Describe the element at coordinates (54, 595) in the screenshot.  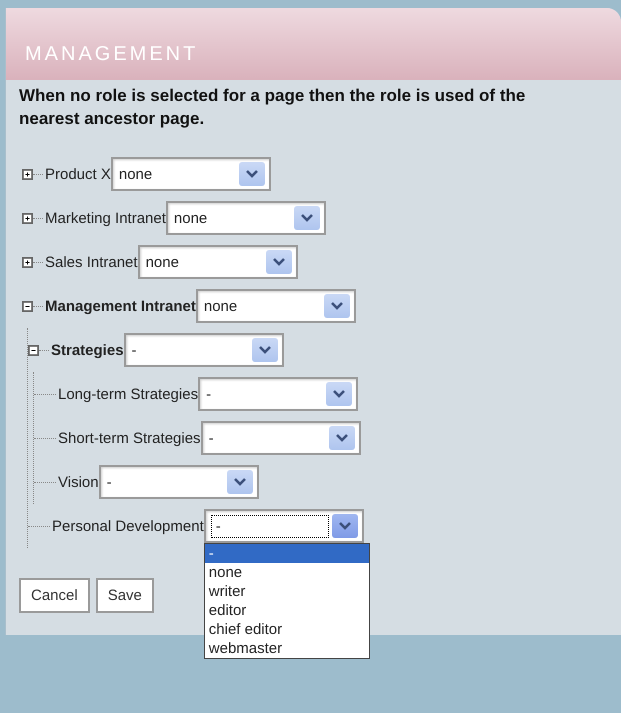
I see `action-button: Cancel` at that location.